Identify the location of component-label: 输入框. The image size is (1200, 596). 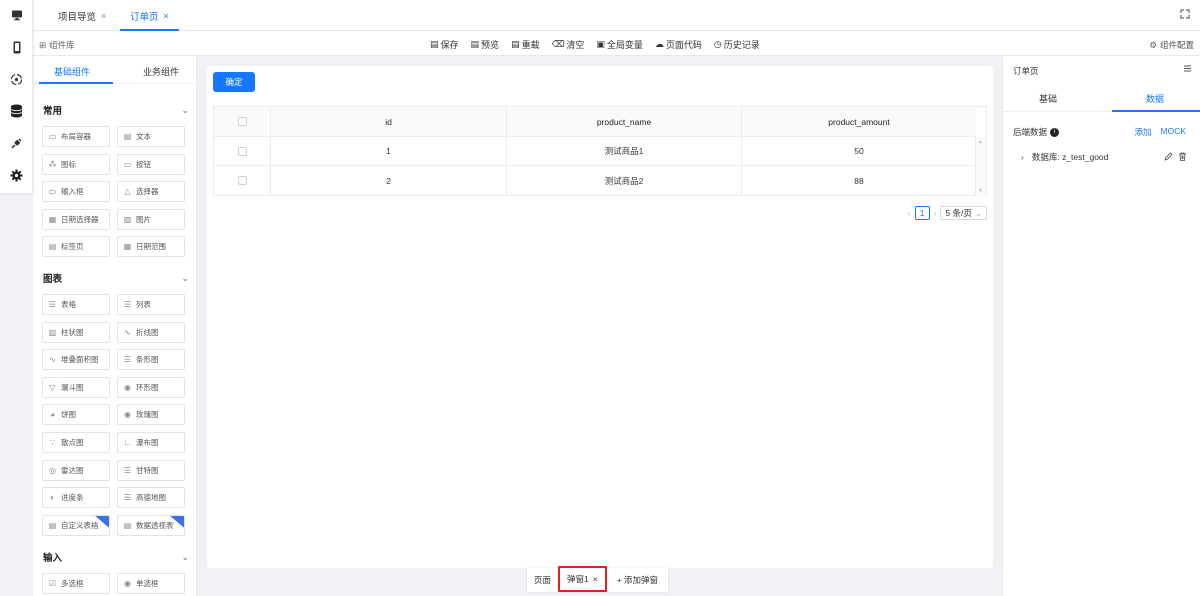
(72, 192).